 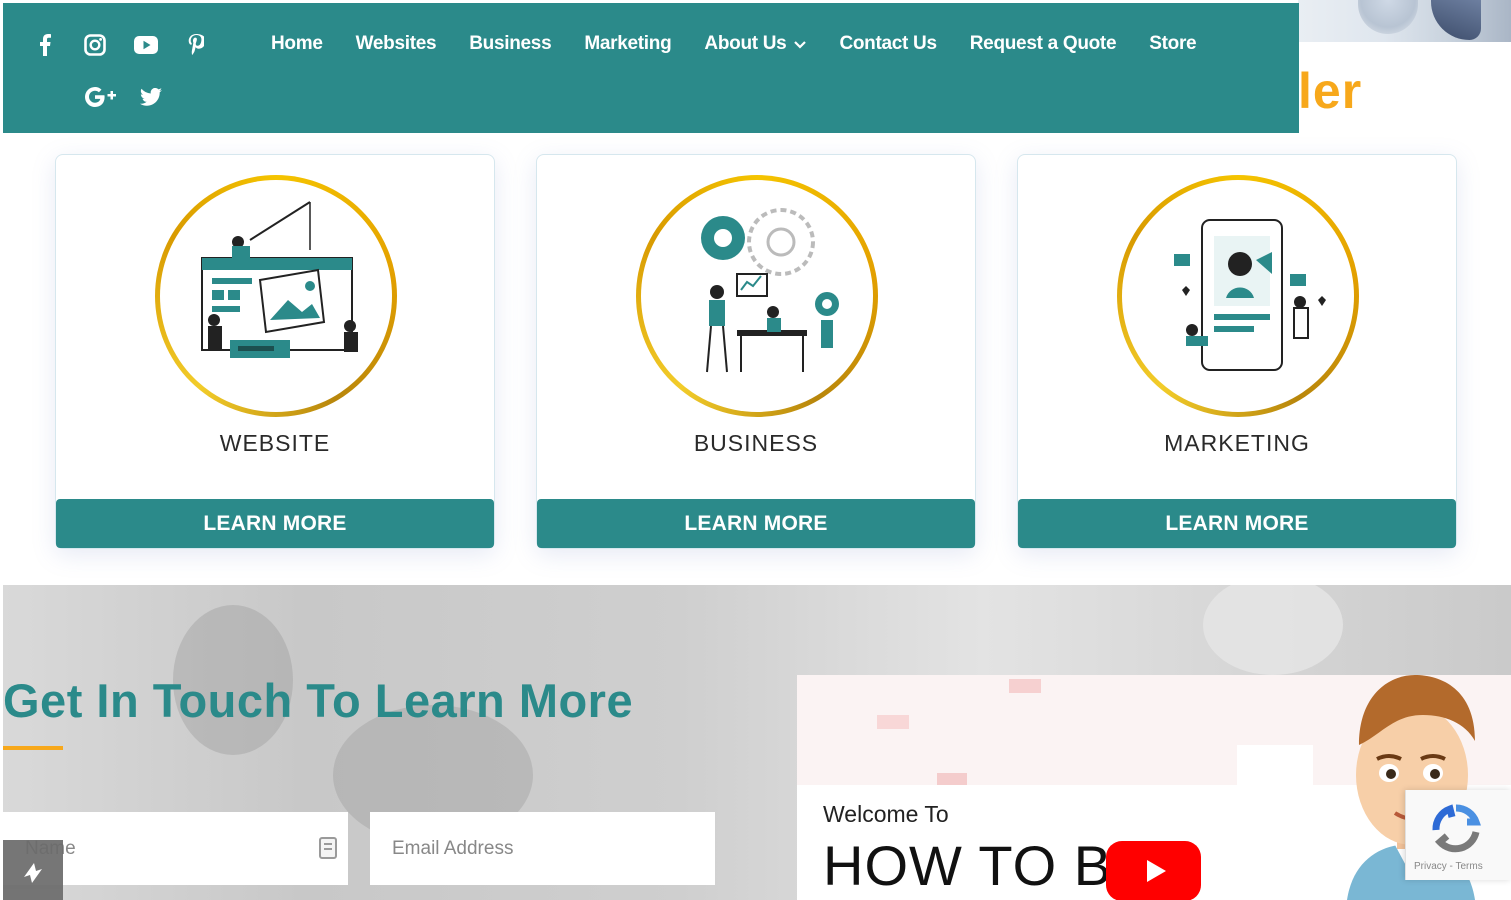 What do you see at coordinates (33, 748) in the screenshot?
I see `title-underline` at bounding box center [33, 748].